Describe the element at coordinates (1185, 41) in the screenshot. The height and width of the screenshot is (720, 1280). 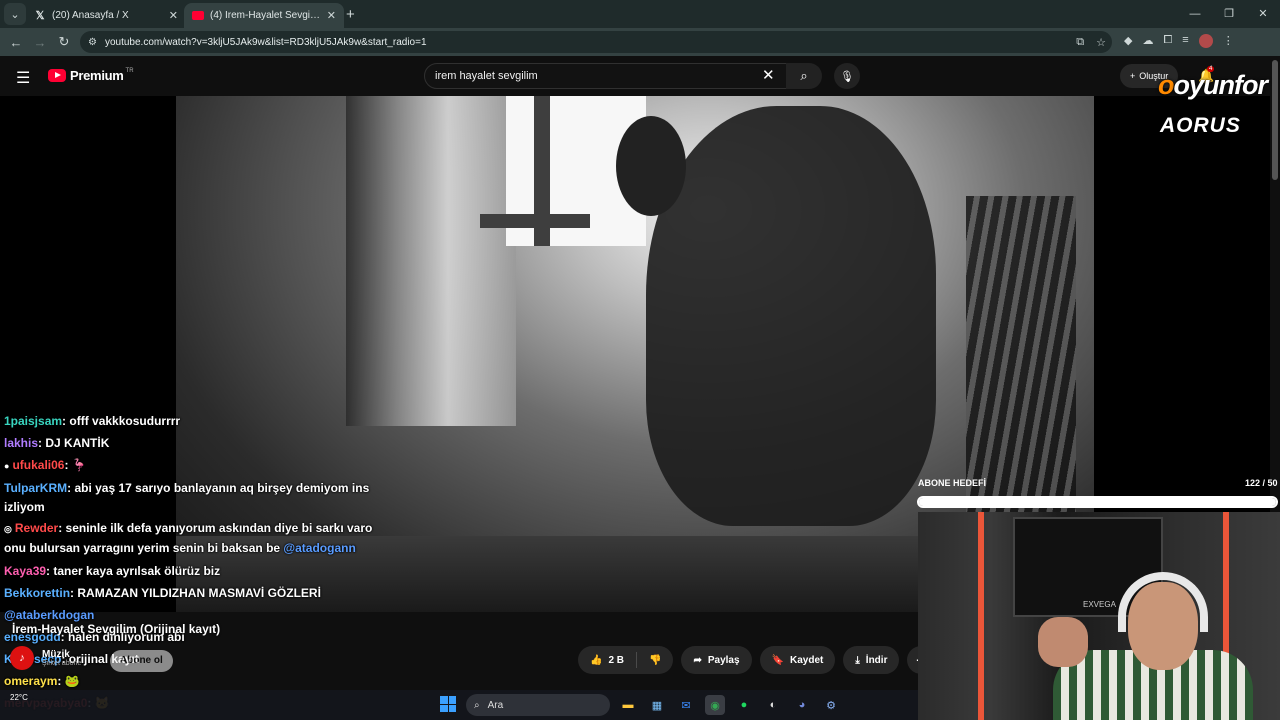
I see `media-icon: ≡` at that location.